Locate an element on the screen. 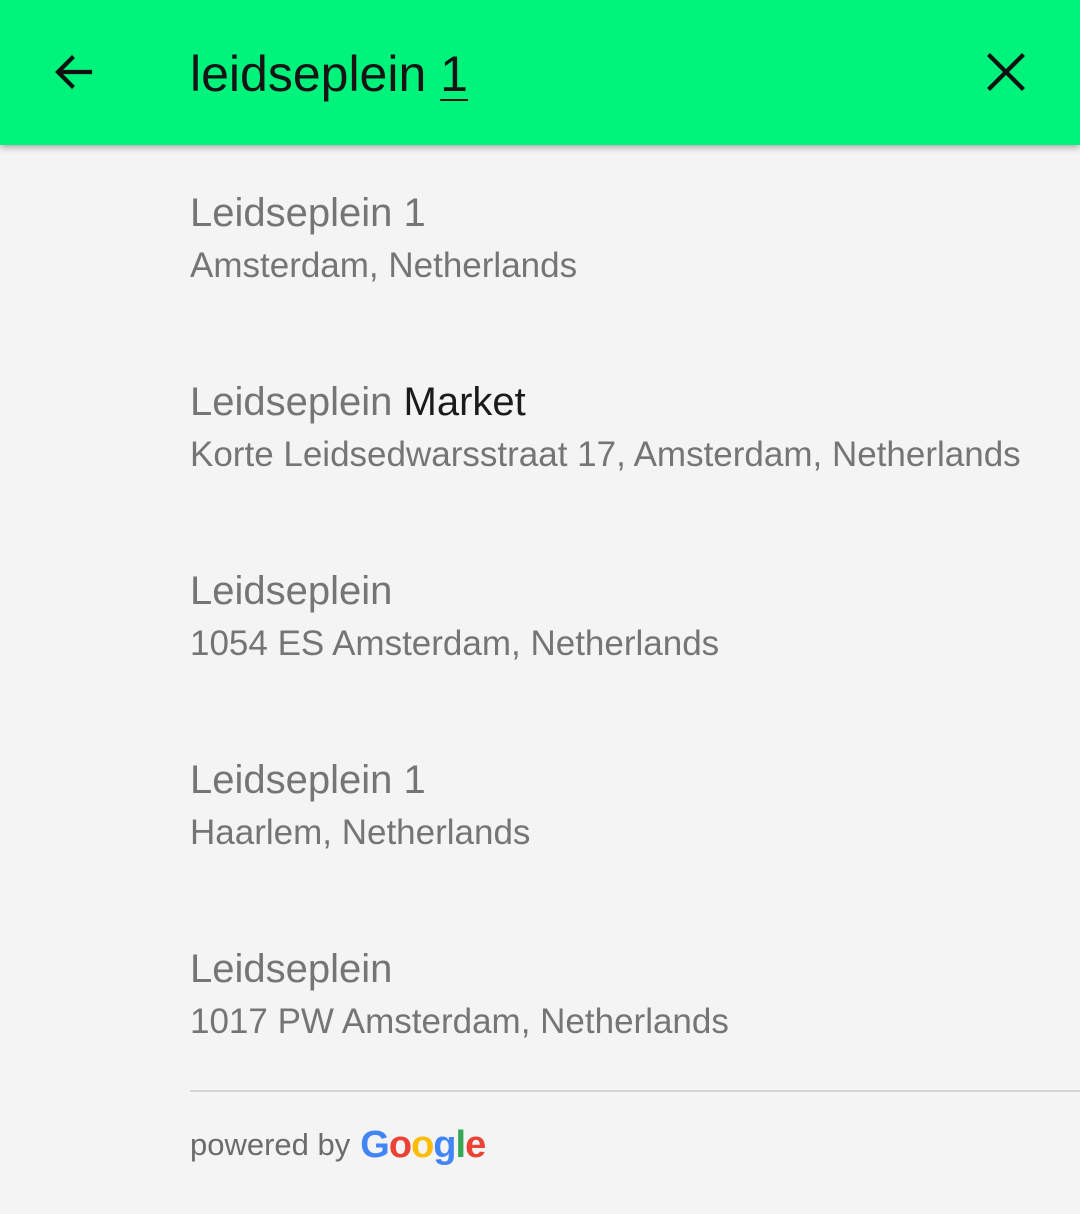  close-icon is located at coordinates (1006, 72).